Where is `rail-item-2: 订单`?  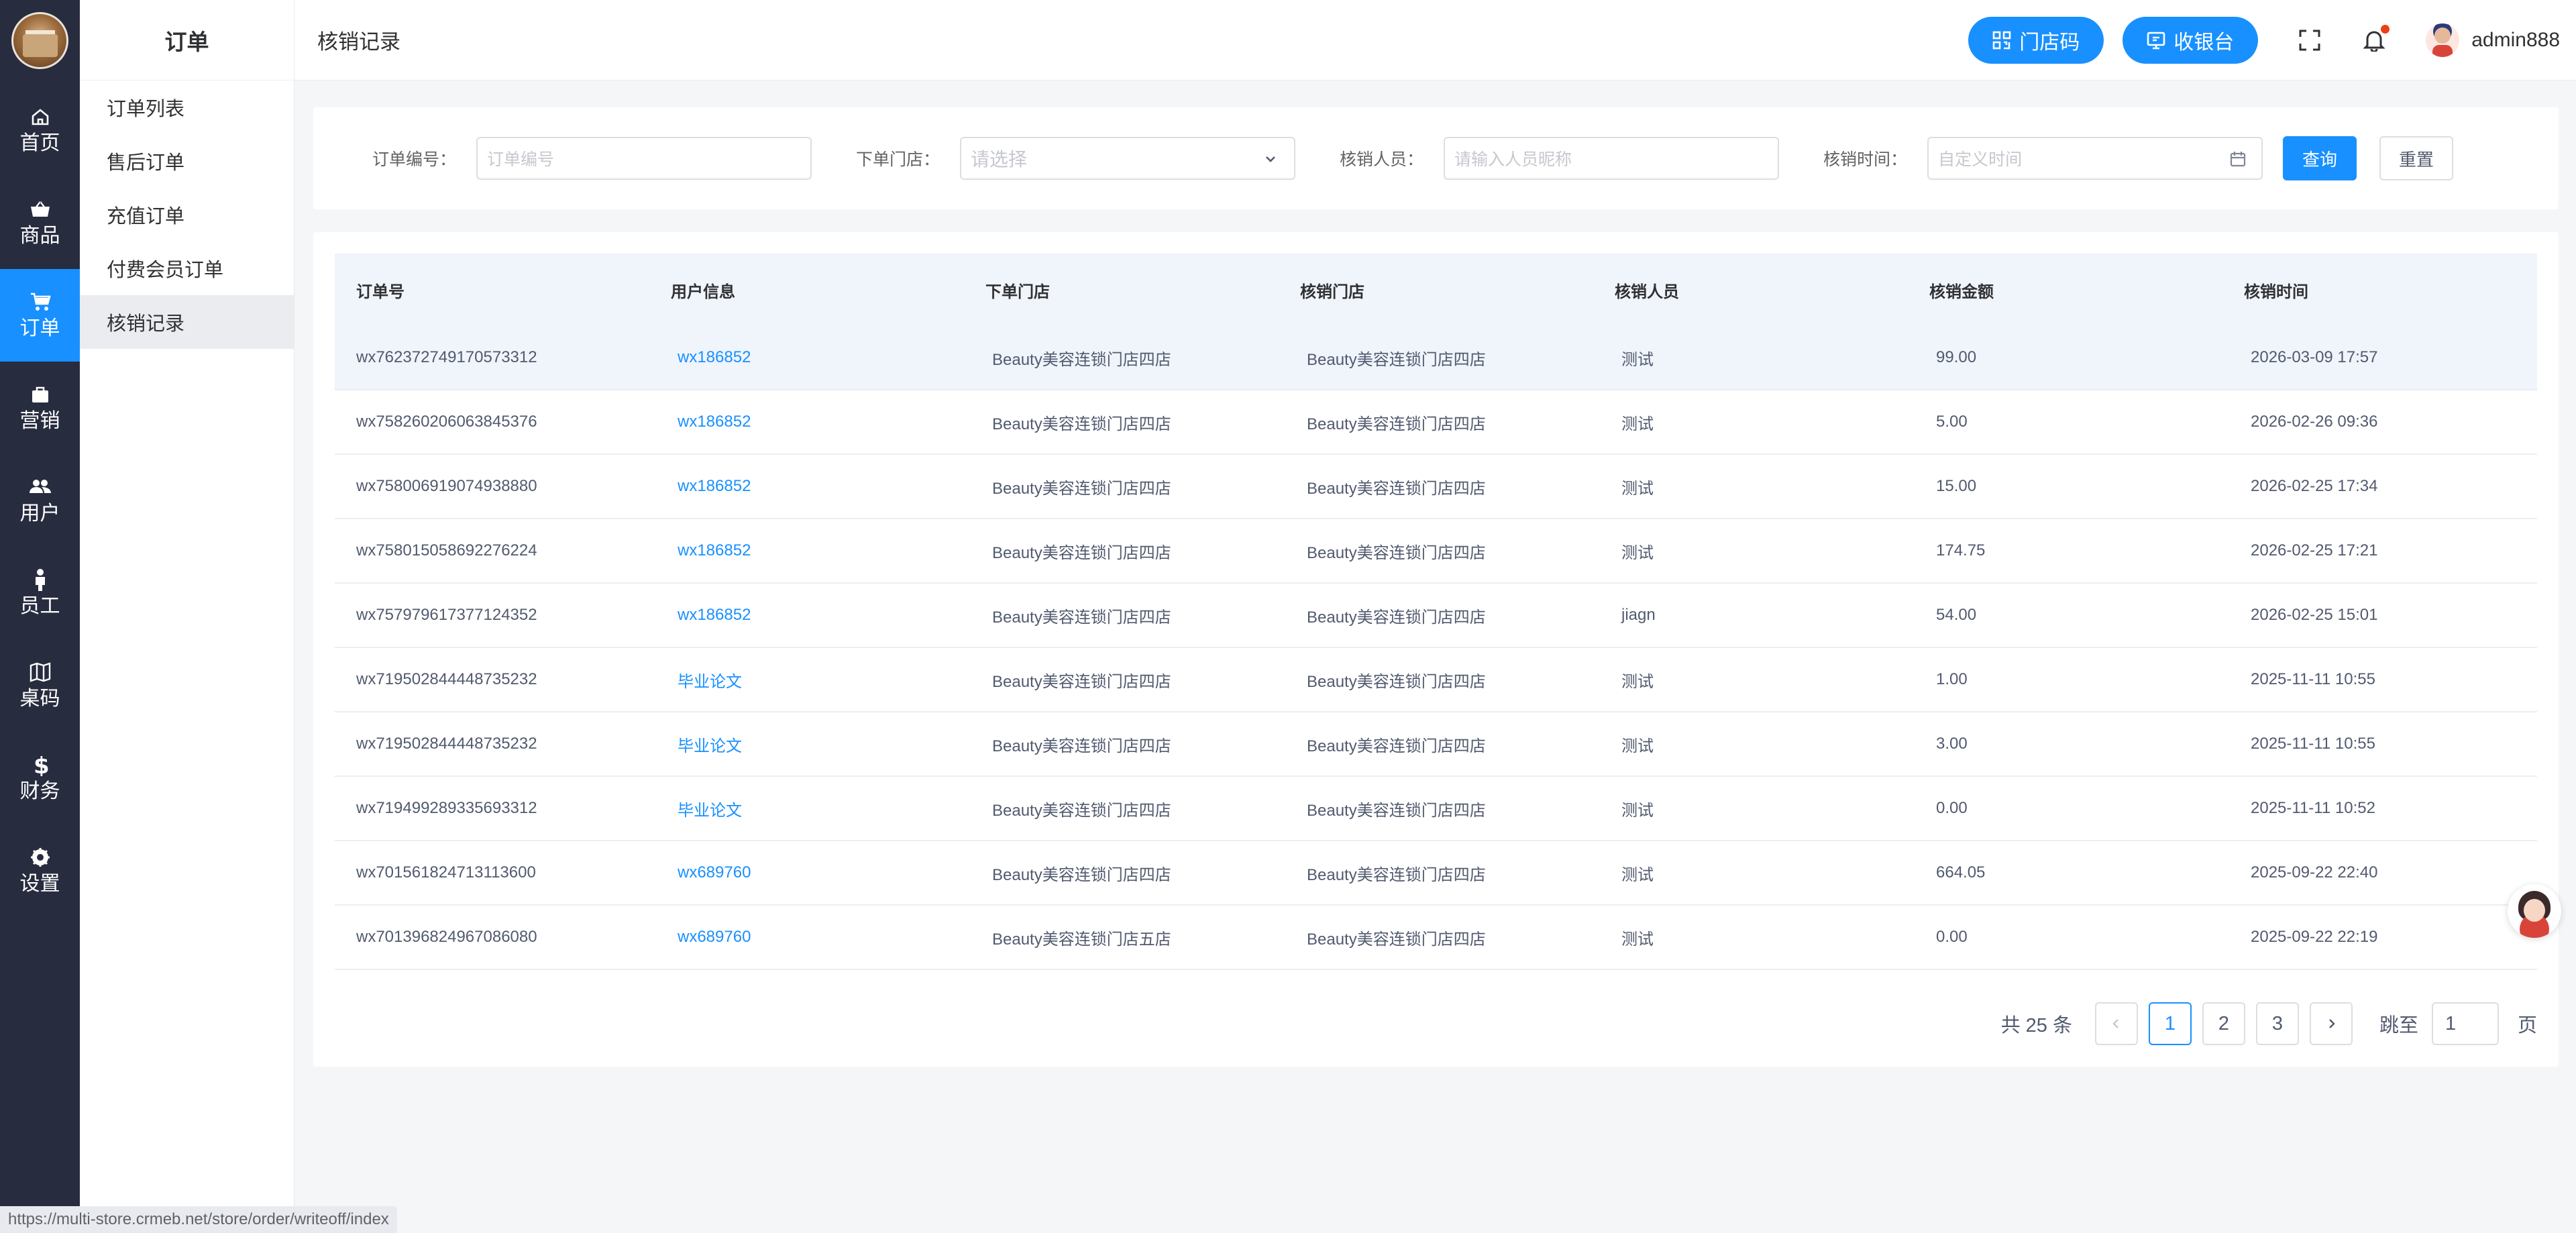
rail-item-2: 订单 is located at coordinates (40, 316).